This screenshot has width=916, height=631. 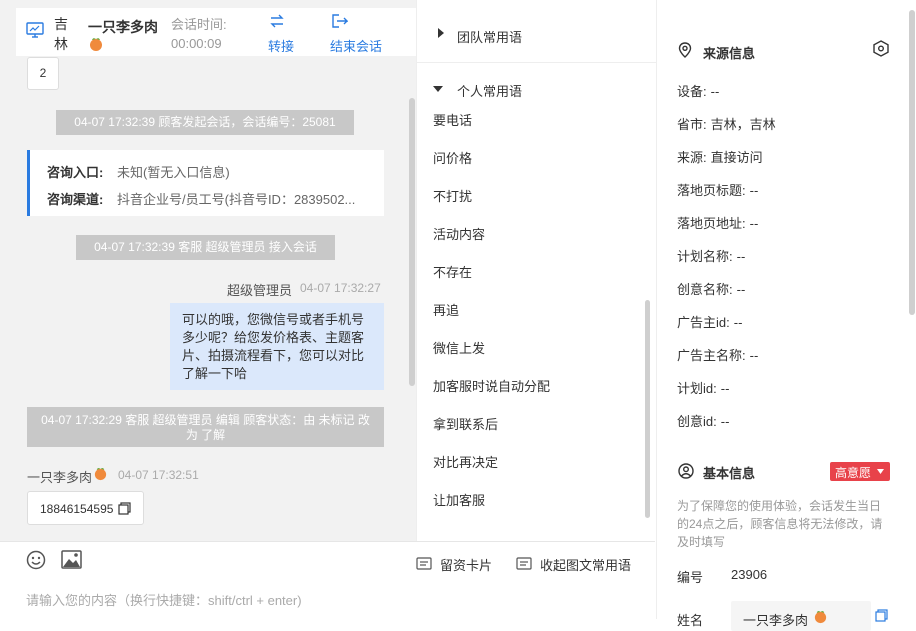 I want to click on source-info-title: 来源信息, so click(x=729, y=53).